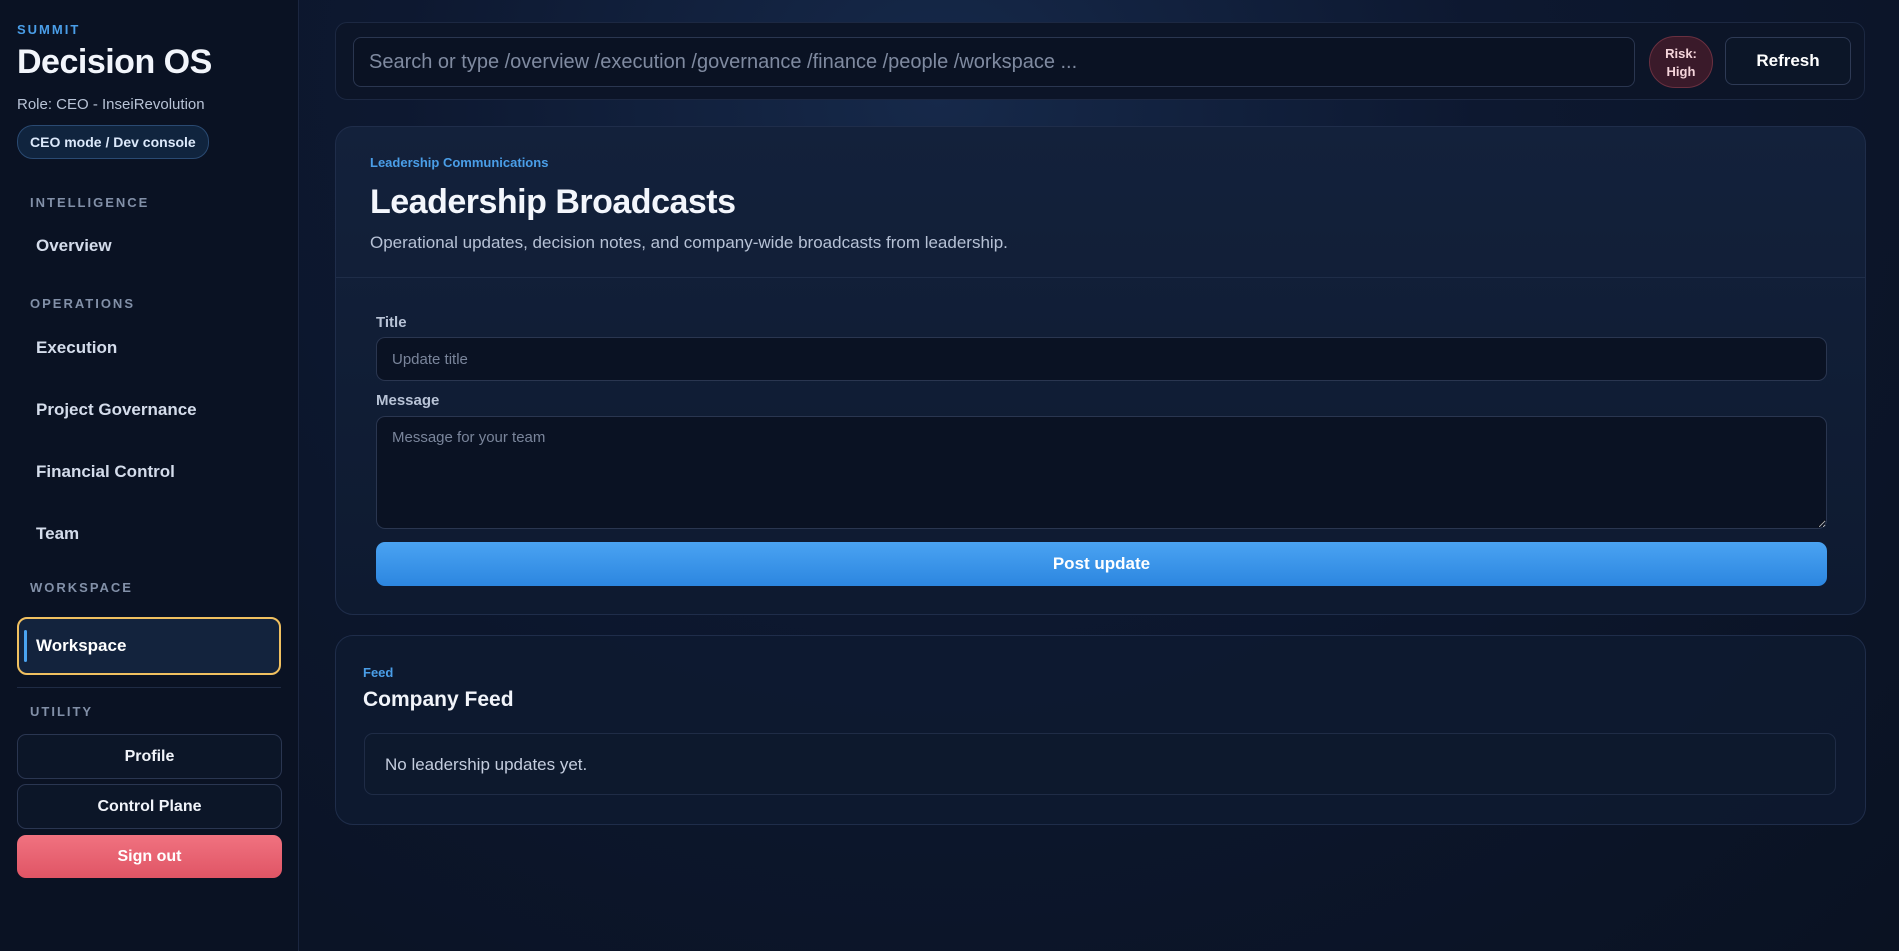 Image resolution: width=1899 pixels, height=951 pixels. Describe the element at coordinates (1681, 53) in the screenshot. I see `risk-label: Risk:` at that location.